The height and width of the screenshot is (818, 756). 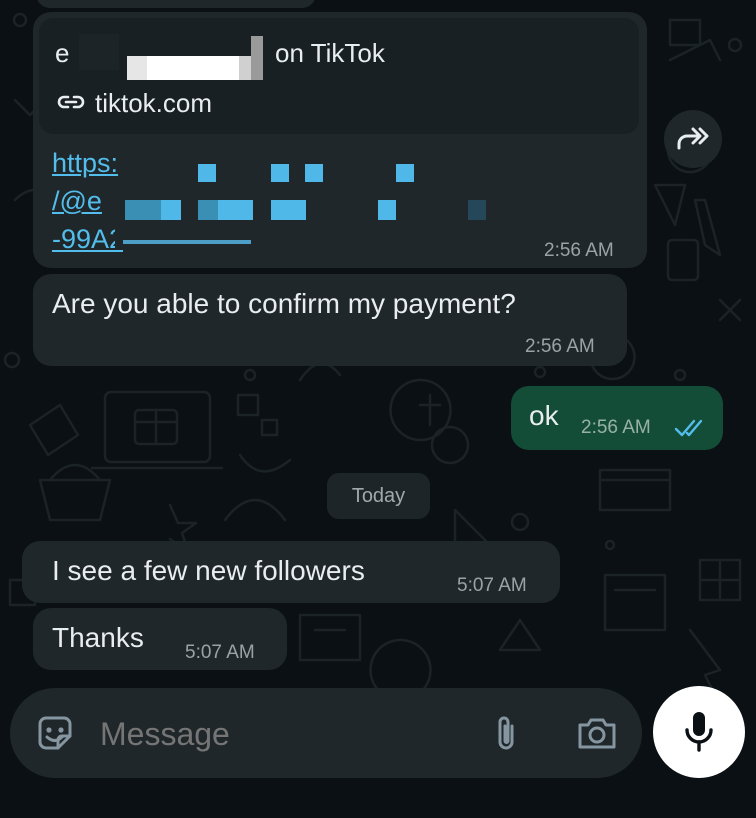 I want to click on date-divider: Today, so click(x=378, y=496).